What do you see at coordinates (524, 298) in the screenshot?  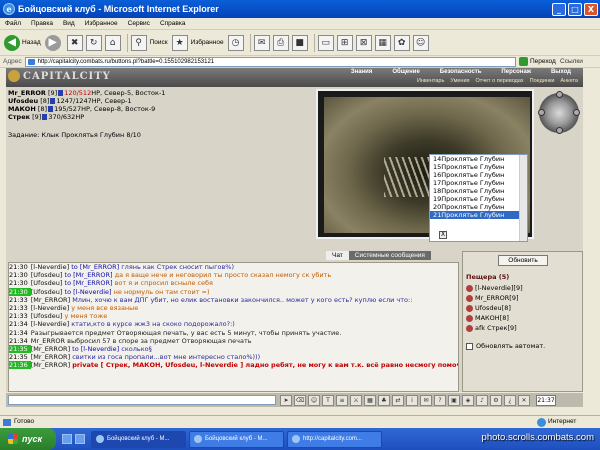 I see `list-item: Mr_ERROR[9]` at bounding box center [524, 298].